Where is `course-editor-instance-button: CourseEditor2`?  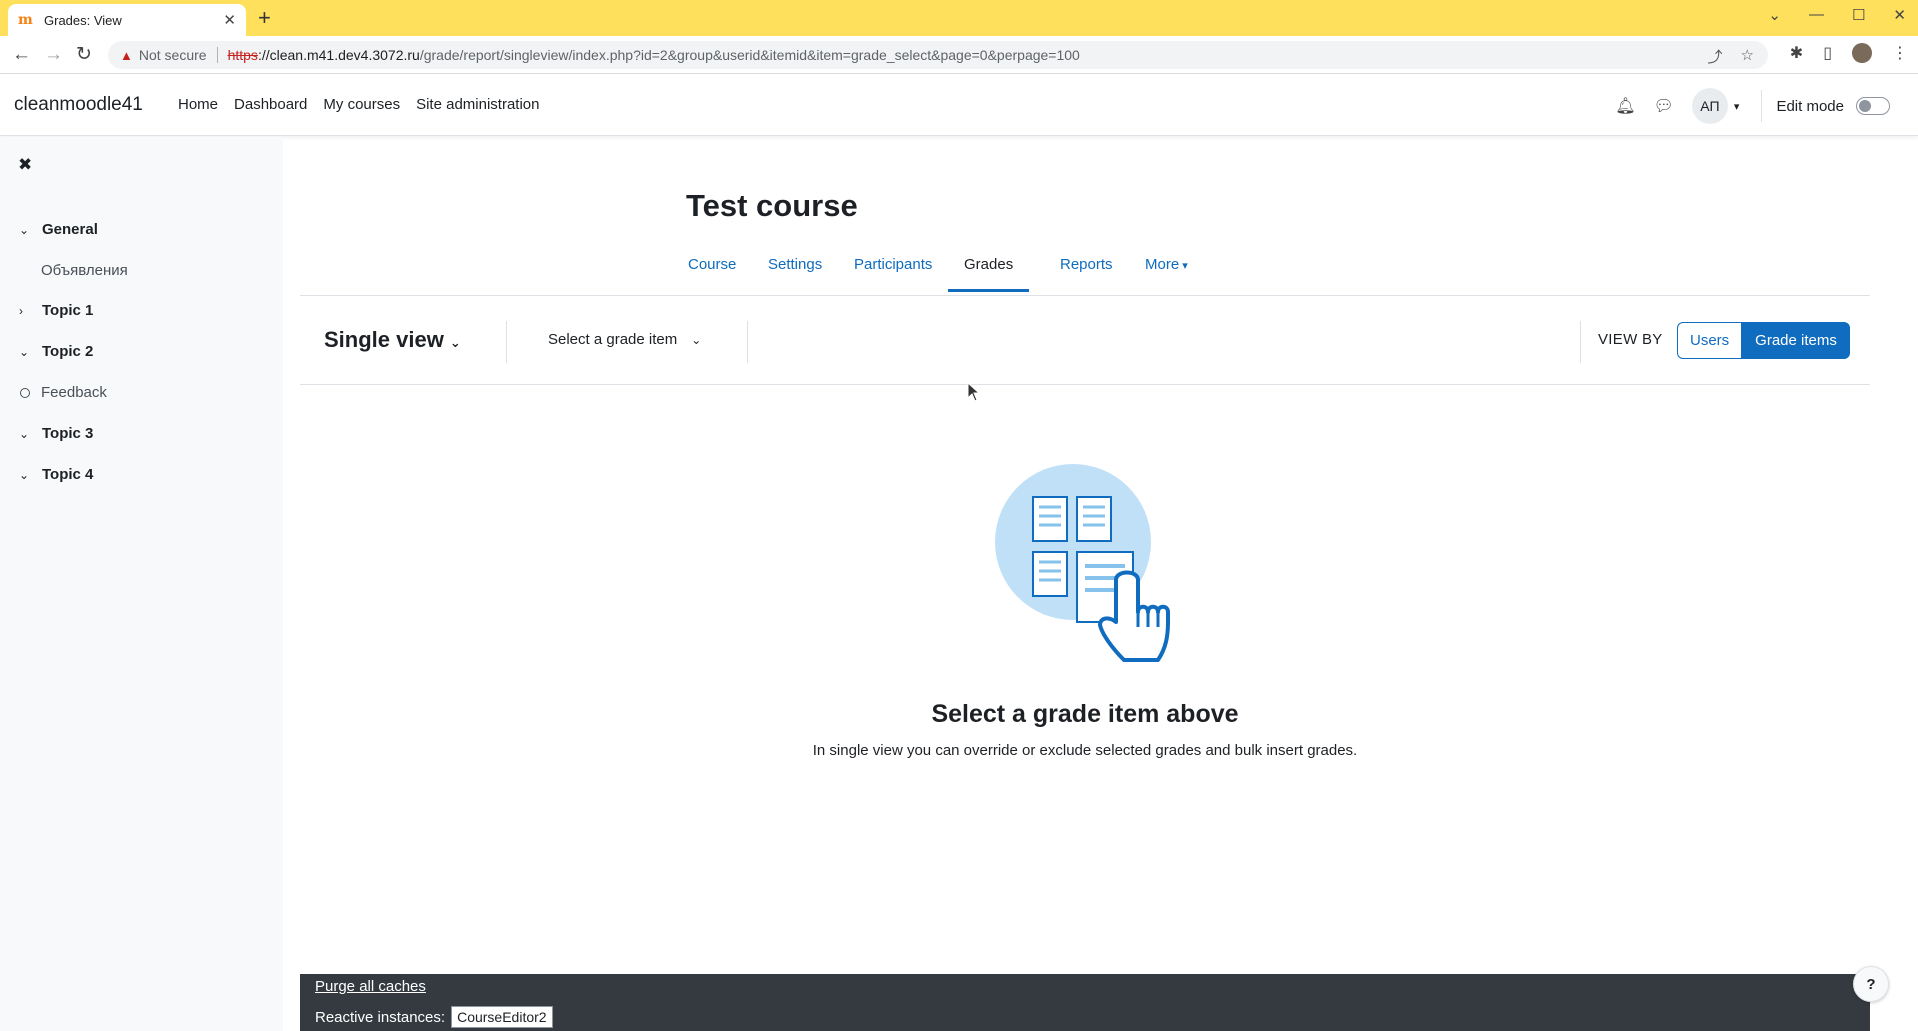
course-editor-instance-button: CourseEditor2 is located at coordinates (502, 1017).